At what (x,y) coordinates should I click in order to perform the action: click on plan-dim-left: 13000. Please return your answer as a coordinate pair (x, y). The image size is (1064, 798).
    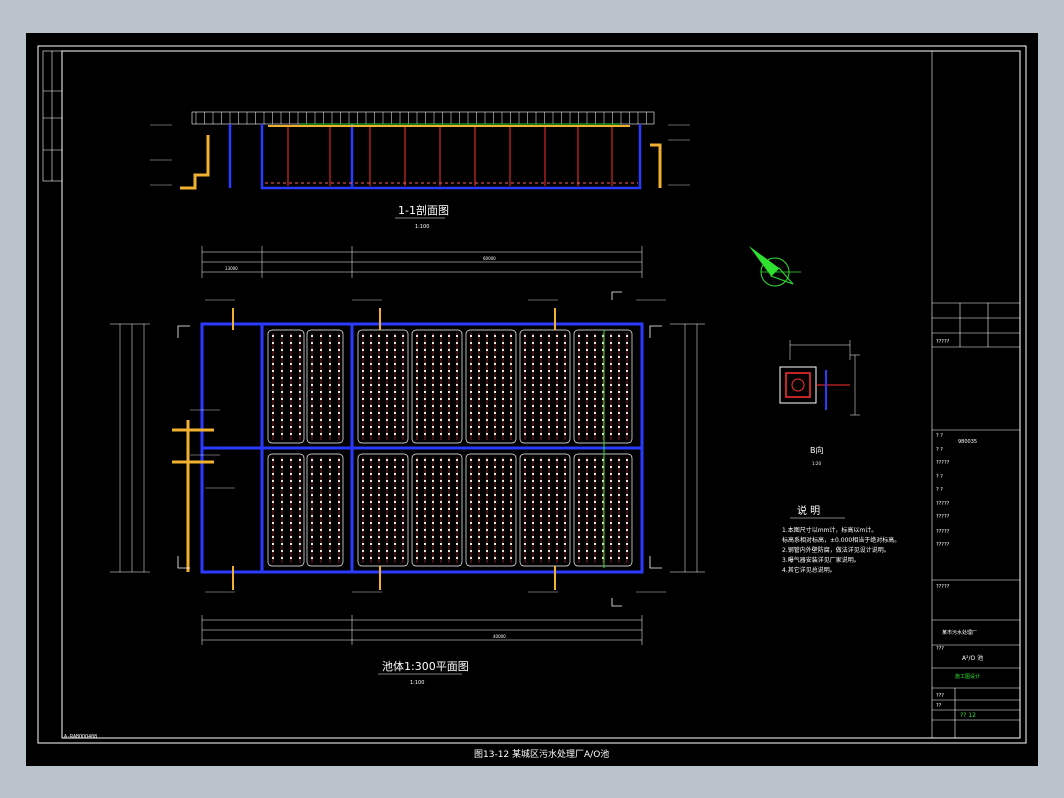
    Looking at the image, I should click on (231, 268).